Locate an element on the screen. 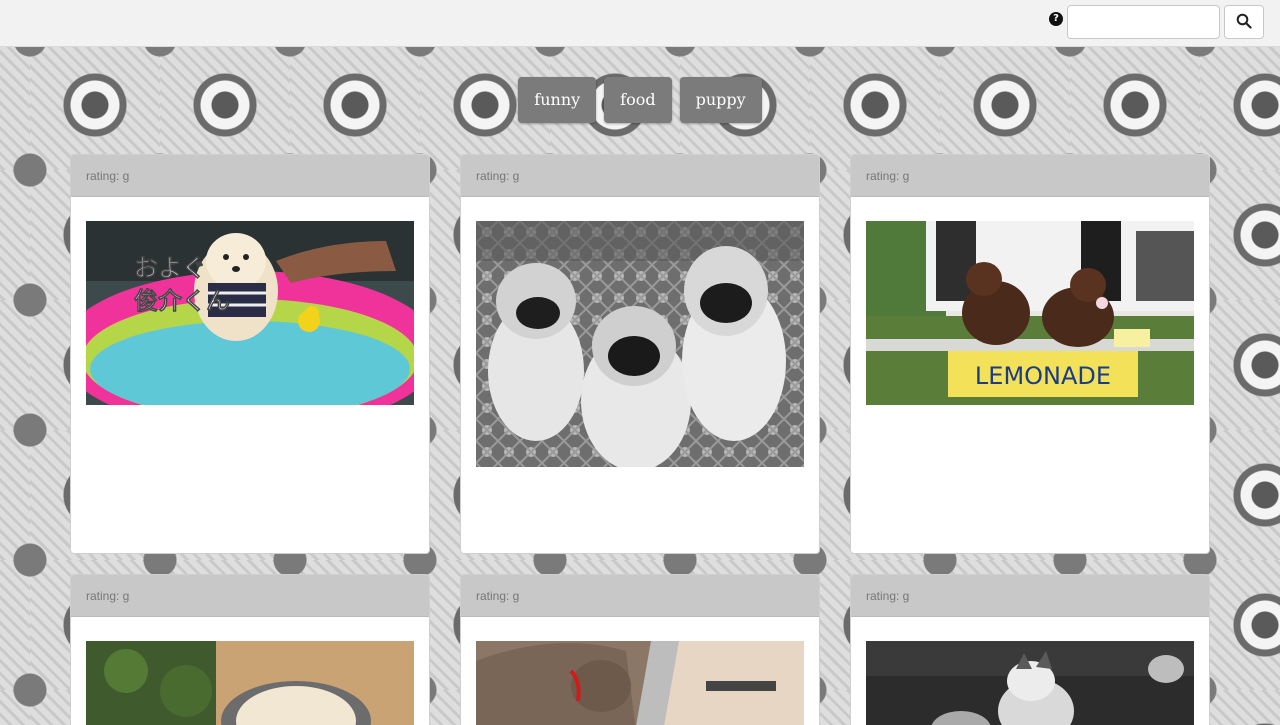  svg-text: 俊介くん is located at coordinates (182, 301).